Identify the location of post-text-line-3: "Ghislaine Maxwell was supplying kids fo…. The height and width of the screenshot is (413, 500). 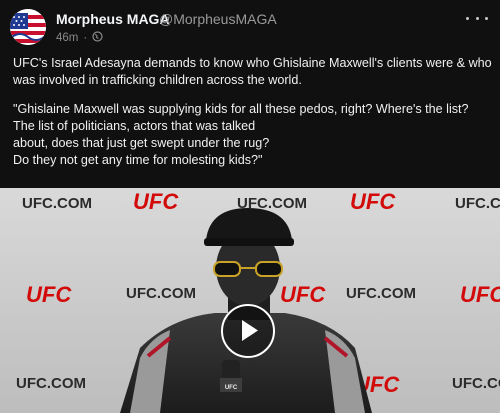
(241, 109).